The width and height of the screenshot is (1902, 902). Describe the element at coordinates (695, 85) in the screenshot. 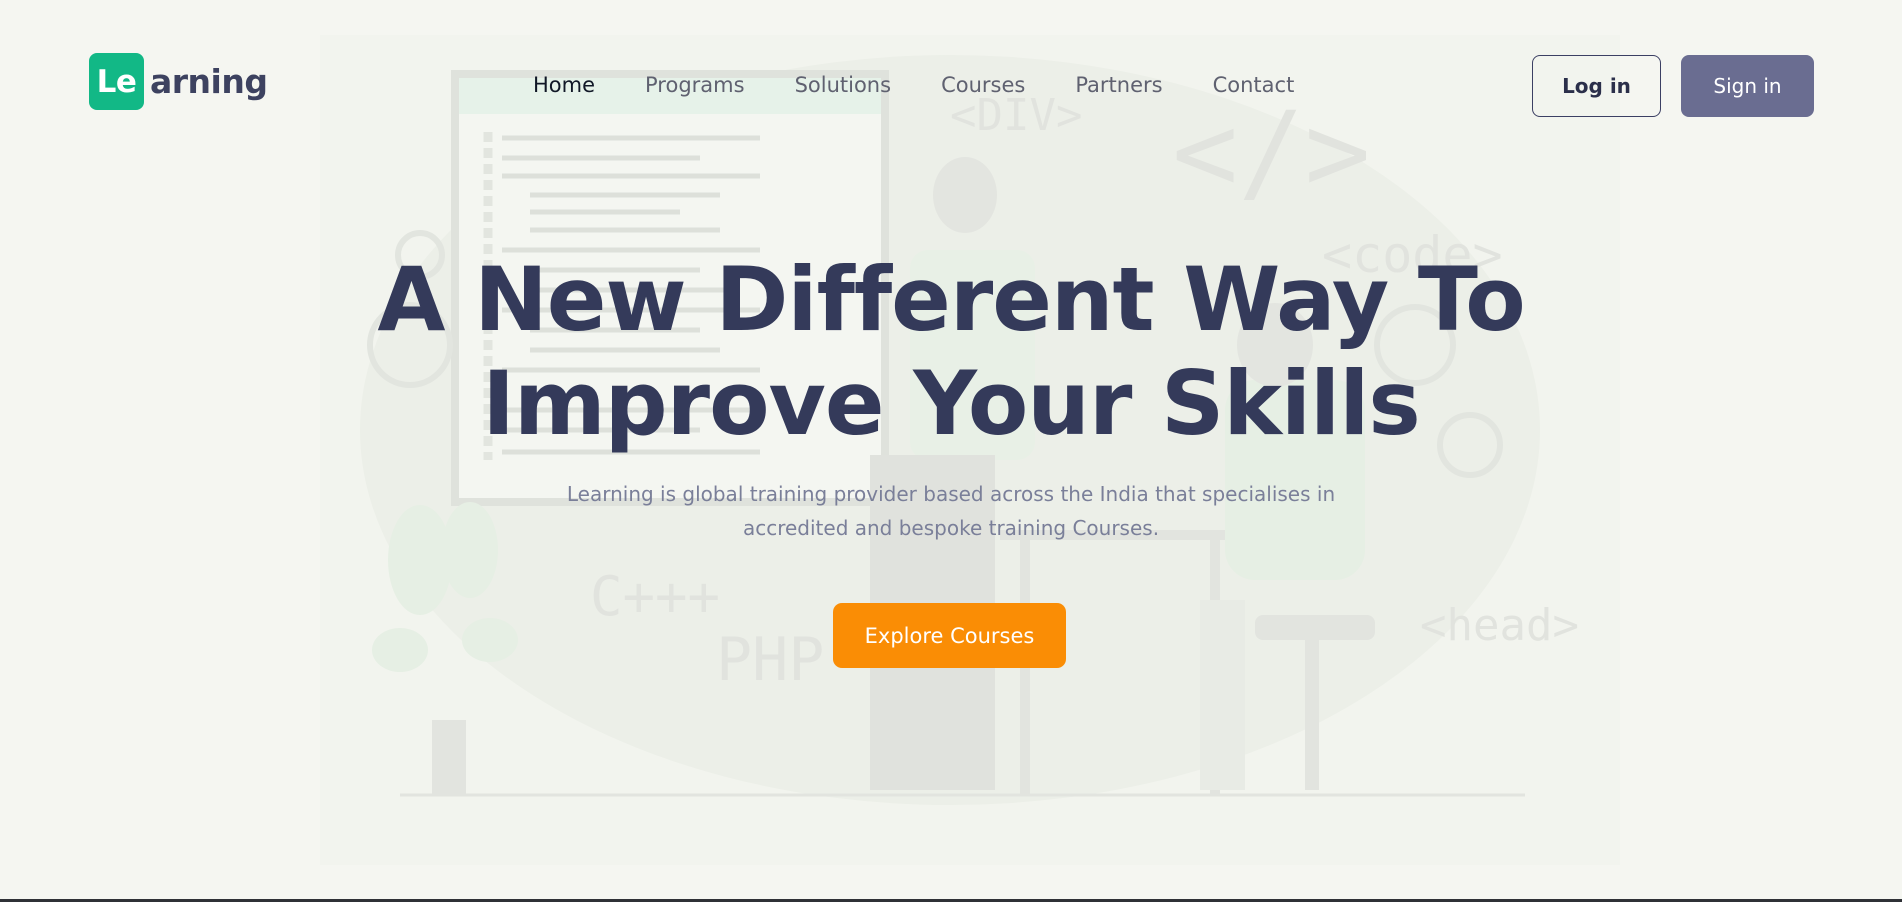

I see `nav-programs: Programs` at that location.